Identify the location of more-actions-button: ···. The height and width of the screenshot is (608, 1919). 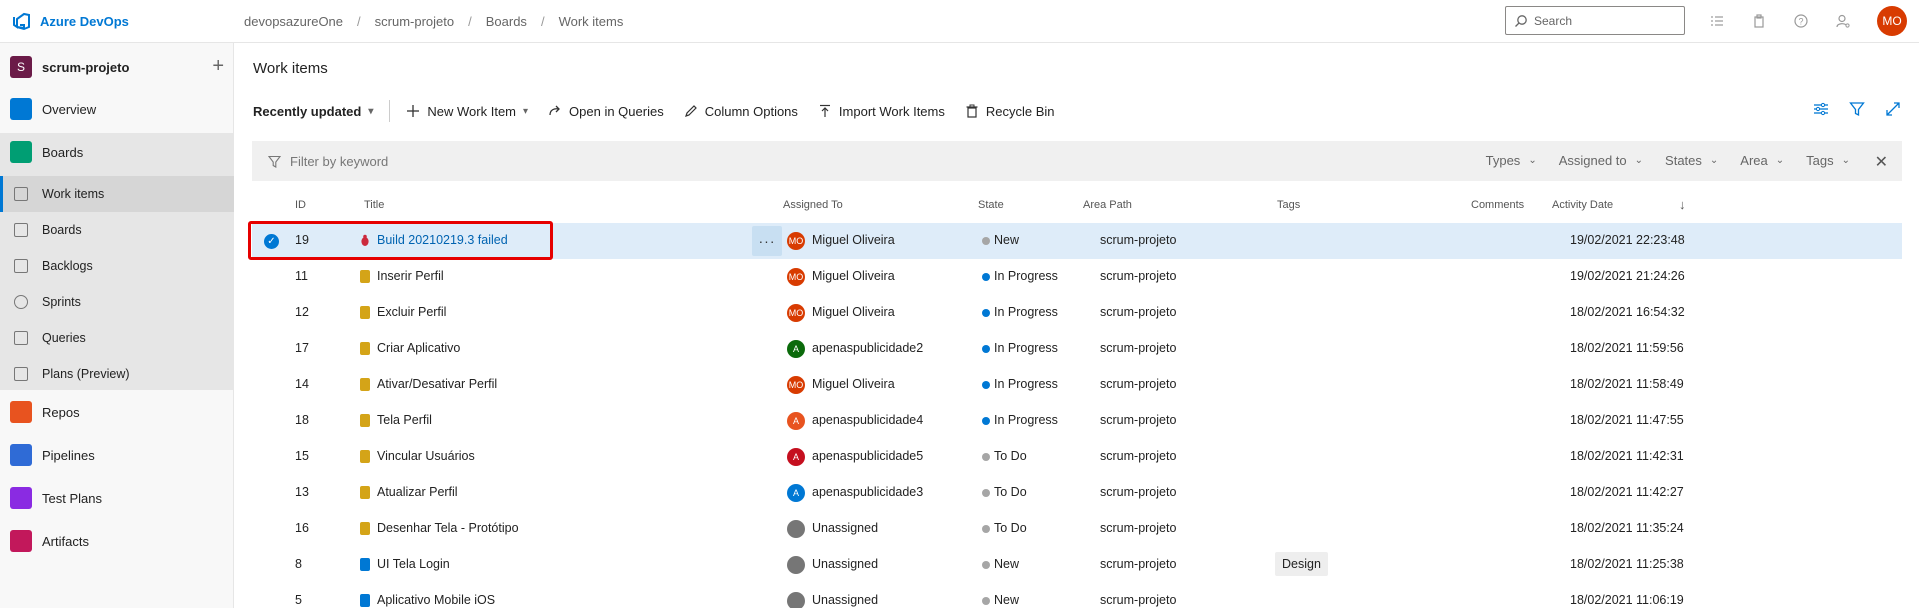
(767, 241).